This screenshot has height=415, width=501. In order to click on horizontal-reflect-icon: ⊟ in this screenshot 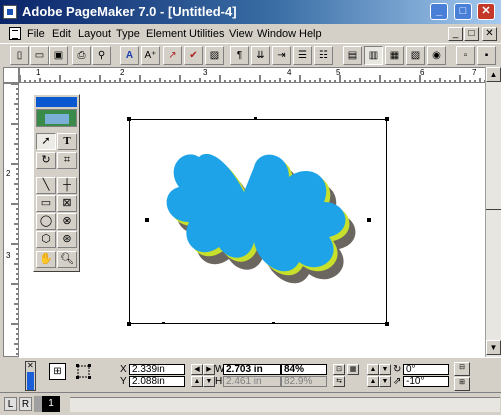, I will do `click(462, 369)`.